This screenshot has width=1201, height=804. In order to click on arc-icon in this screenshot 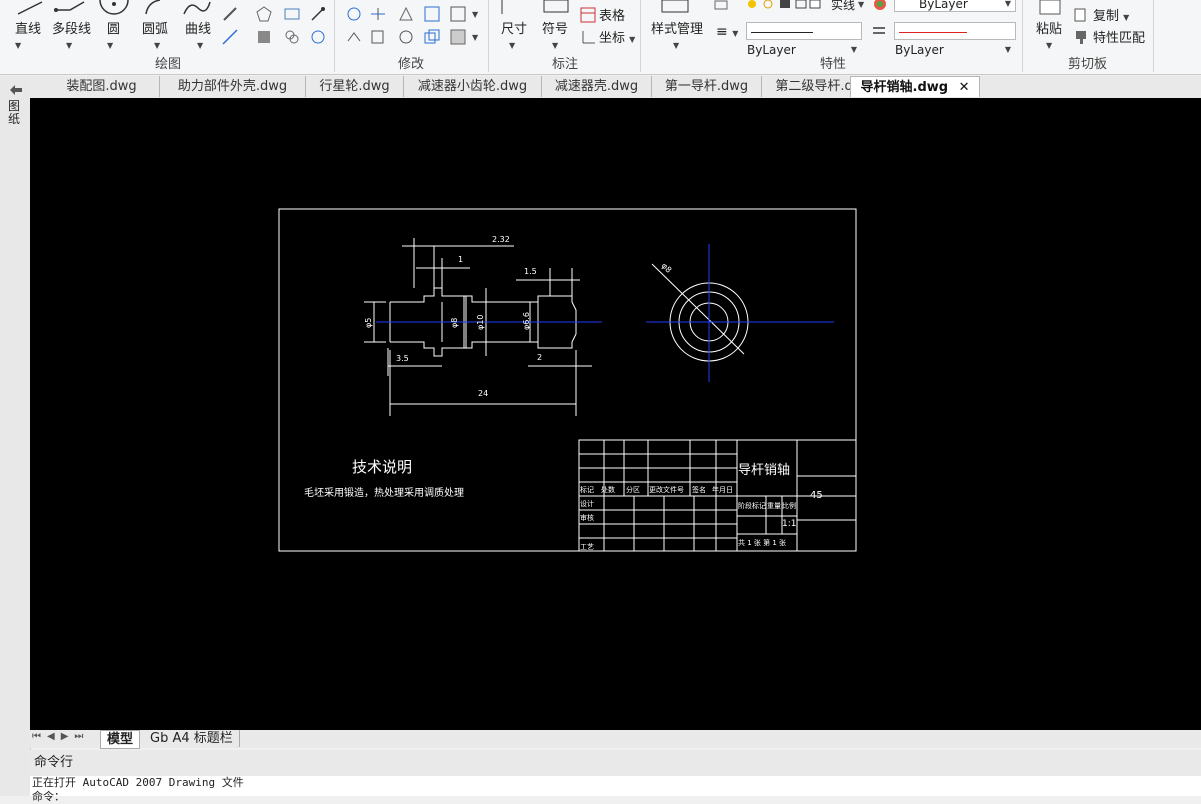, I will do `click(153, 7)`.